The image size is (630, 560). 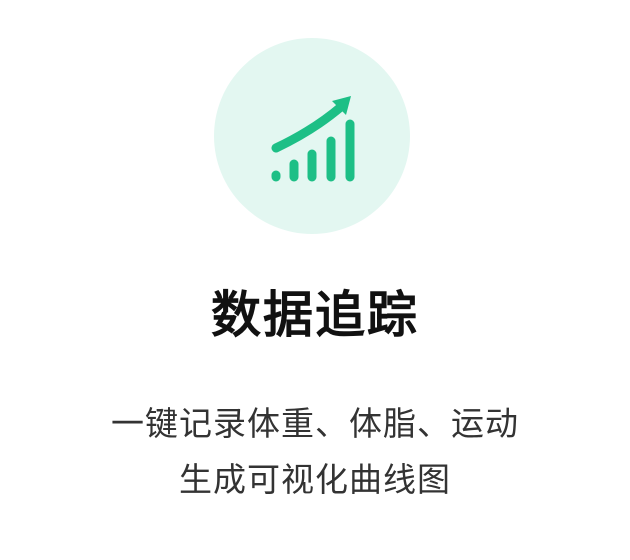 What do you see at coordinates (313, 139) in the screenshot?
I see `trend-up-chart-icon` at bounding box center [313, 139].